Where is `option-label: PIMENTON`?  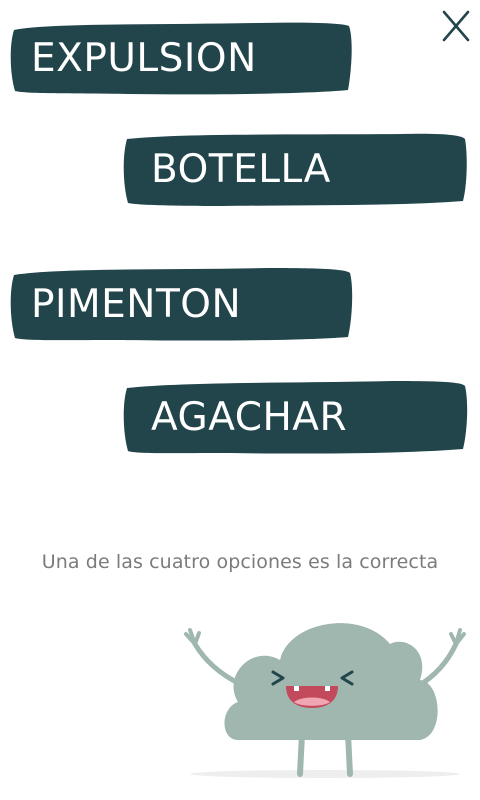
option-label: PIMENTON is located at coordinates (136, 304).